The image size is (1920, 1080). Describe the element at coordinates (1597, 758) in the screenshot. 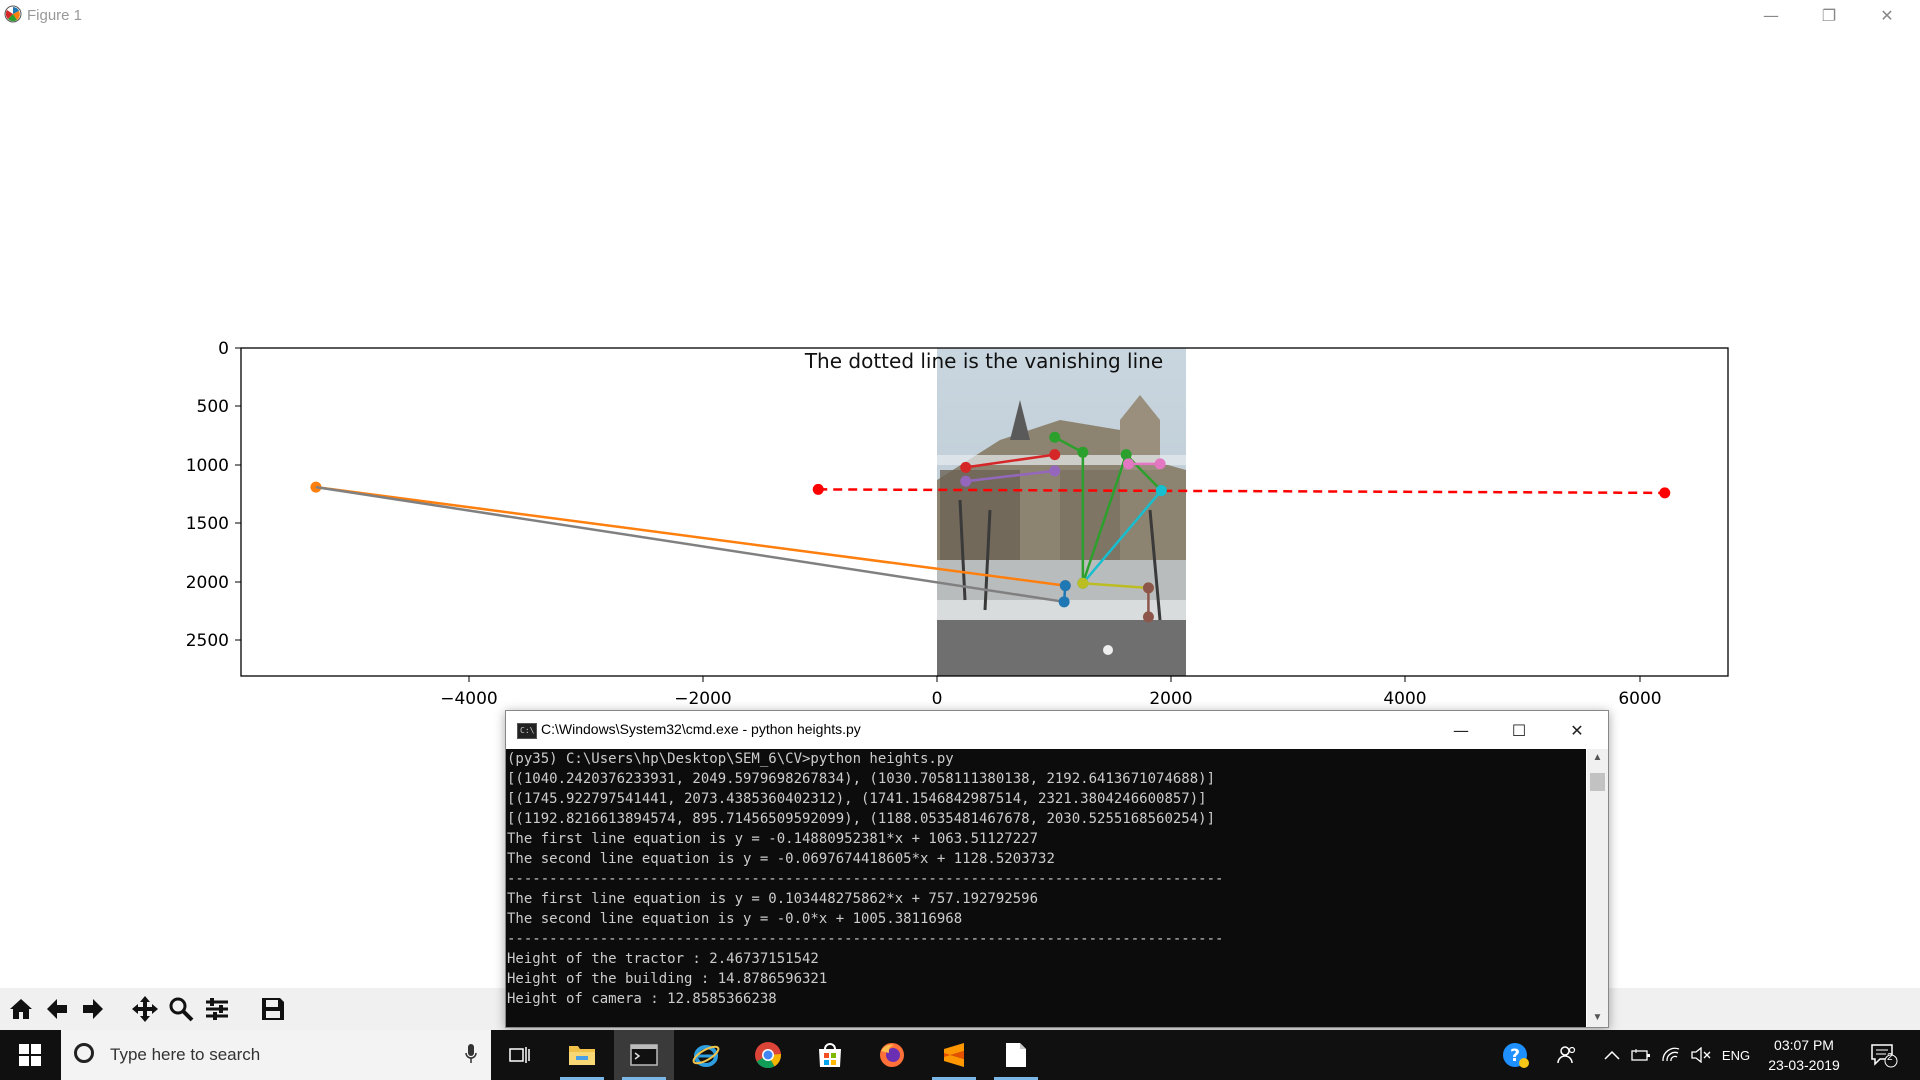

I see `scroll-up-arrow-icon: ▲` at that location.